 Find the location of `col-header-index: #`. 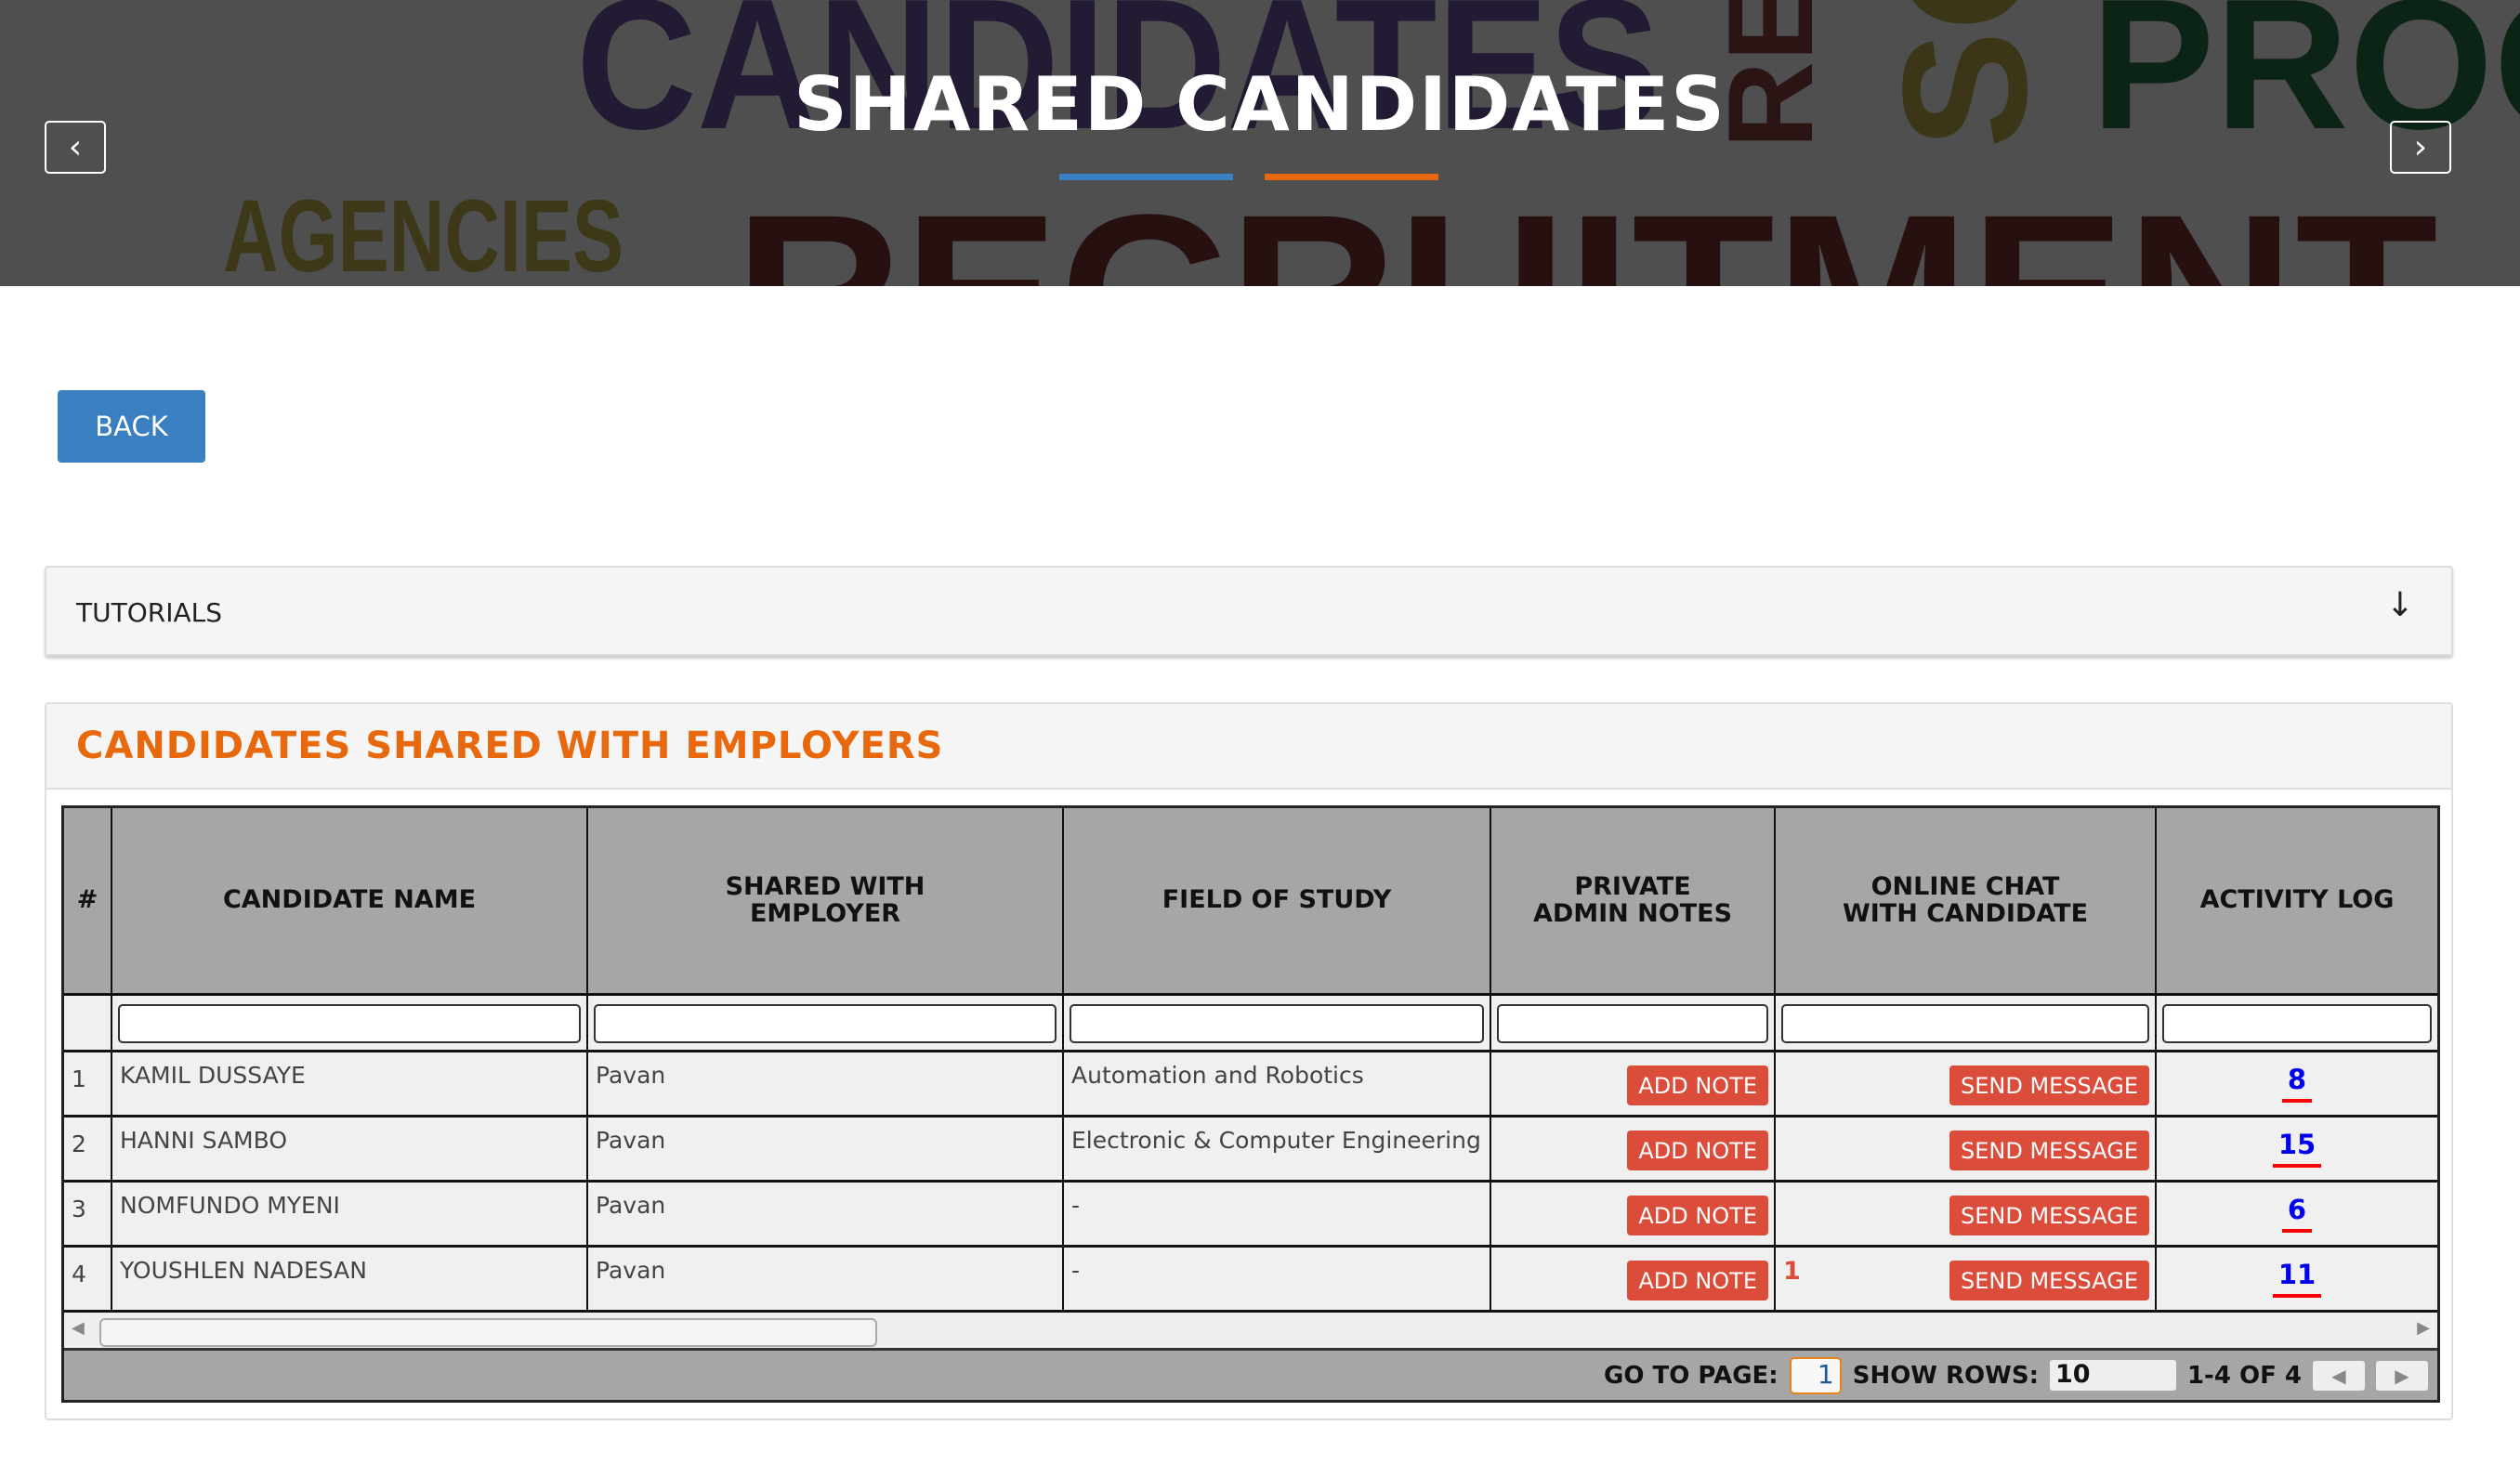

col-header-index: # is located at coordinates (88, 900).